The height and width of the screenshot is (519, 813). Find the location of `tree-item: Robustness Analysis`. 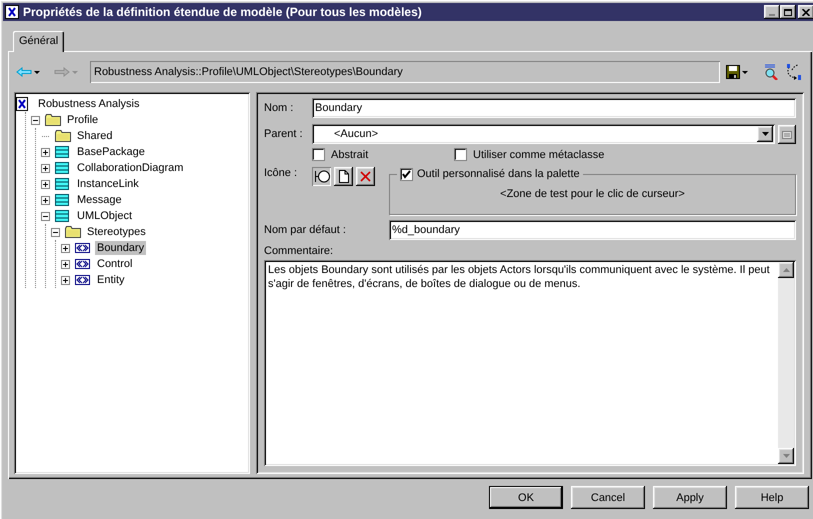

tree-item: Robustness Analysis is located at coordinates (89, 104).